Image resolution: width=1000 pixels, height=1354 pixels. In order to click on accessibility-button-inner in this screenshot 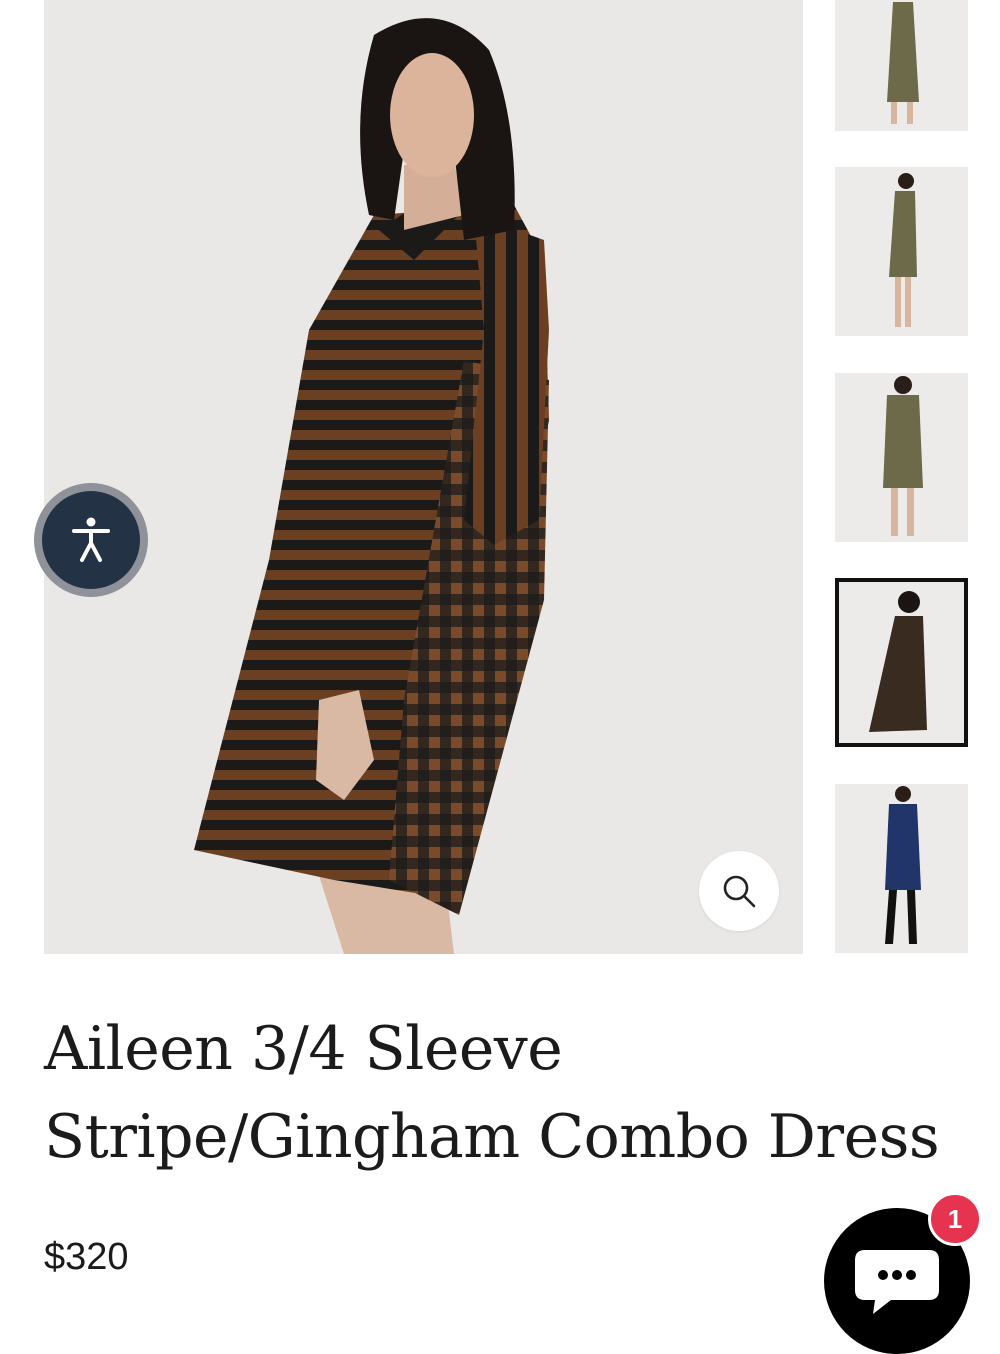, I will do `click(91, 540)`.